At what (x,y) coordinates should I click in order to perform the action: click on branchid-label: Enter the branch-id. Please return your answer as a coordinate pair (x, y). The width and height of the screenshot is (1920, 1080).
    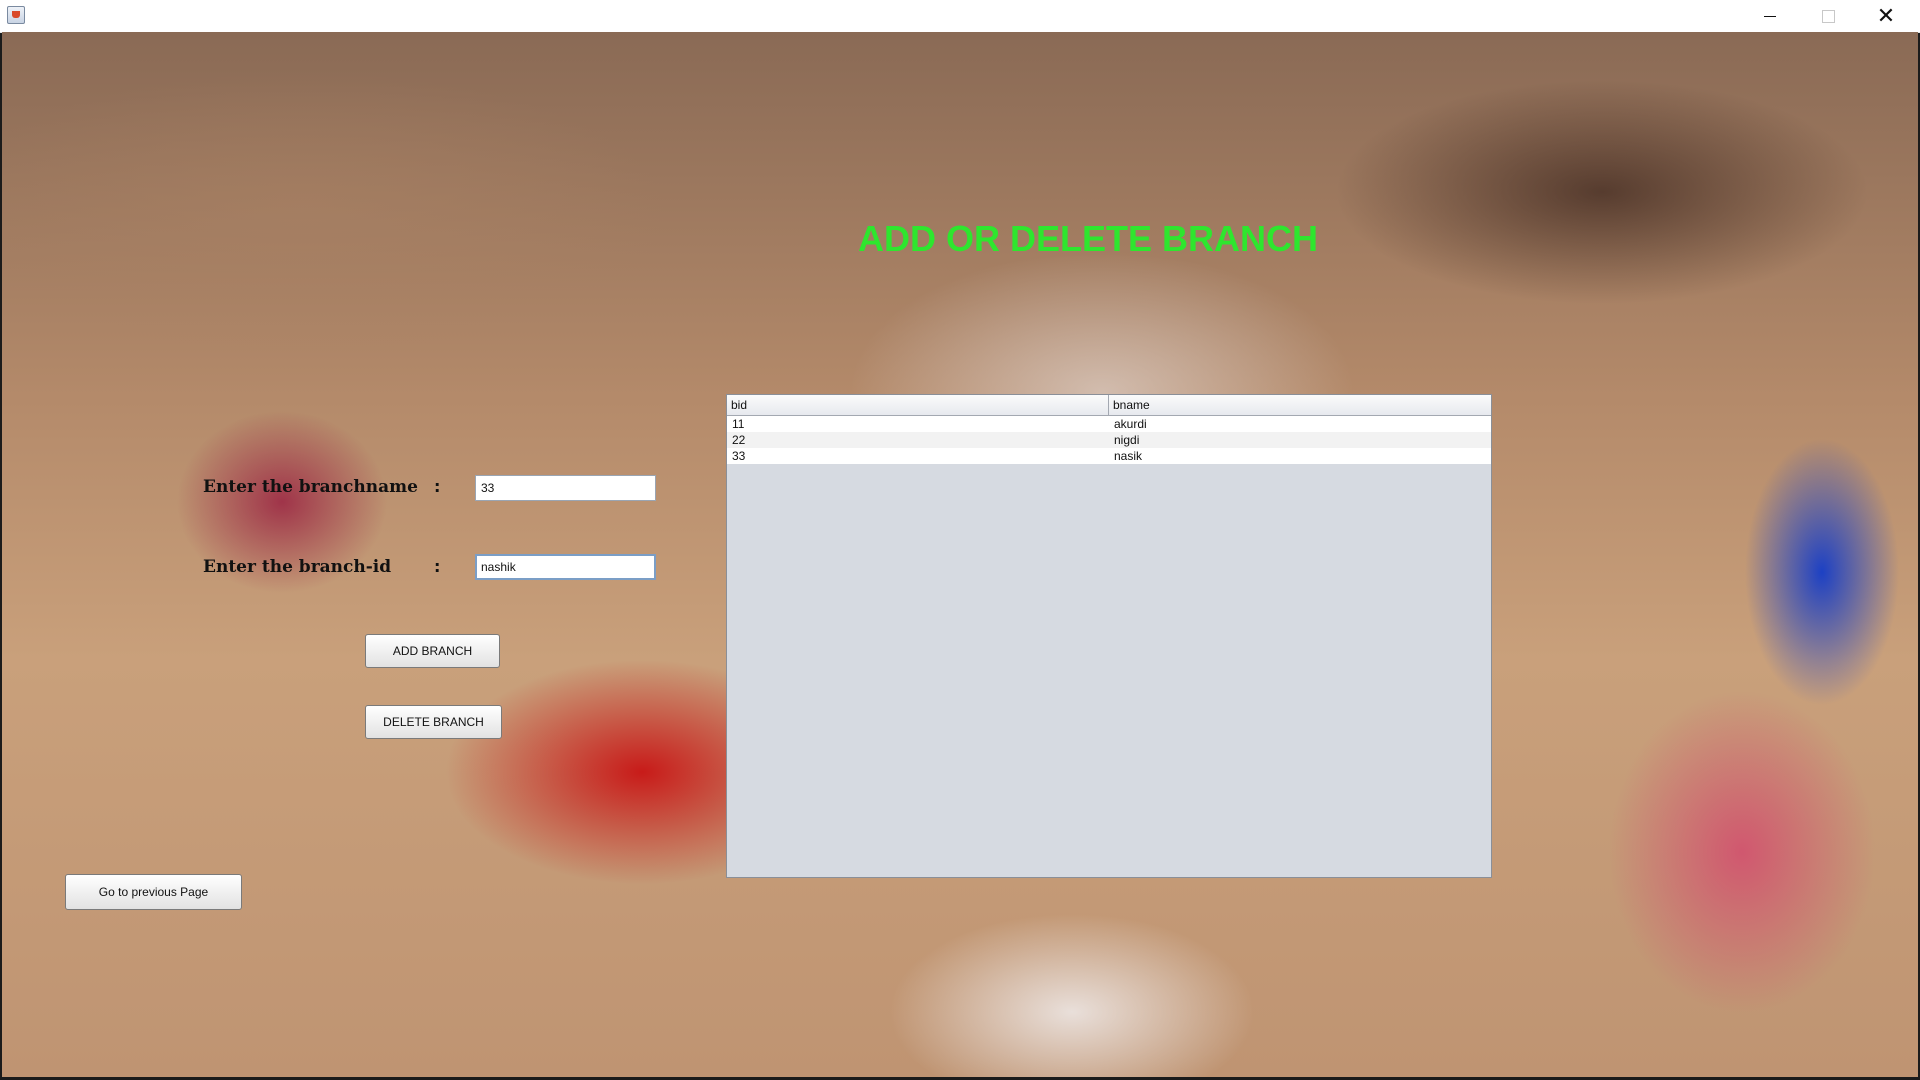
    Looking at the image, I should click on (297, 567).